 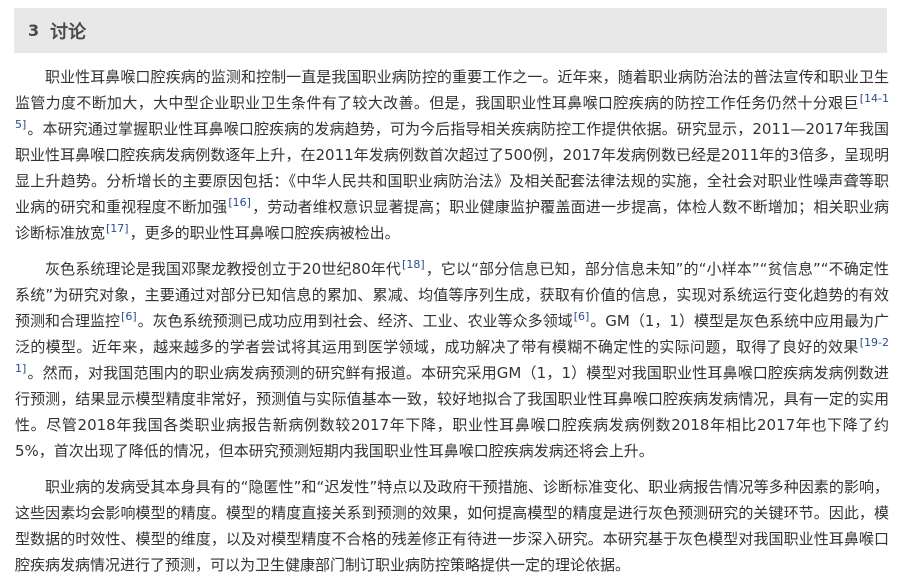 I want to click on citation-link: [17], so click(x=117, y=228).